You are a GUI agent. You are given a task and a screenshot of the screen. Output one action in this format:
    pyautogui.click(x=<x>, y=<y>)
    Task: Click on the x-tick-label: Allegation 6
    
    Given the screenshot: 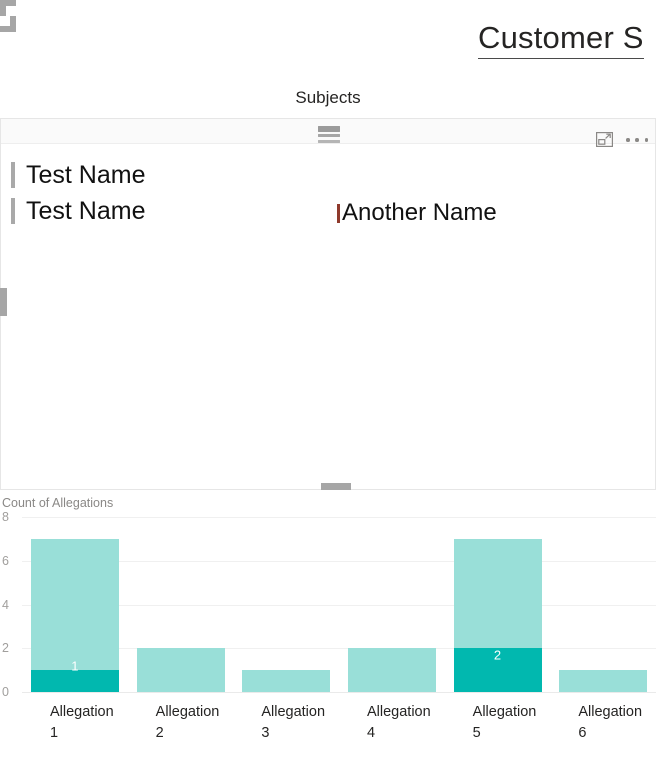 What is the action you would take?
    pyautogui.click(x=610, y=722)
    